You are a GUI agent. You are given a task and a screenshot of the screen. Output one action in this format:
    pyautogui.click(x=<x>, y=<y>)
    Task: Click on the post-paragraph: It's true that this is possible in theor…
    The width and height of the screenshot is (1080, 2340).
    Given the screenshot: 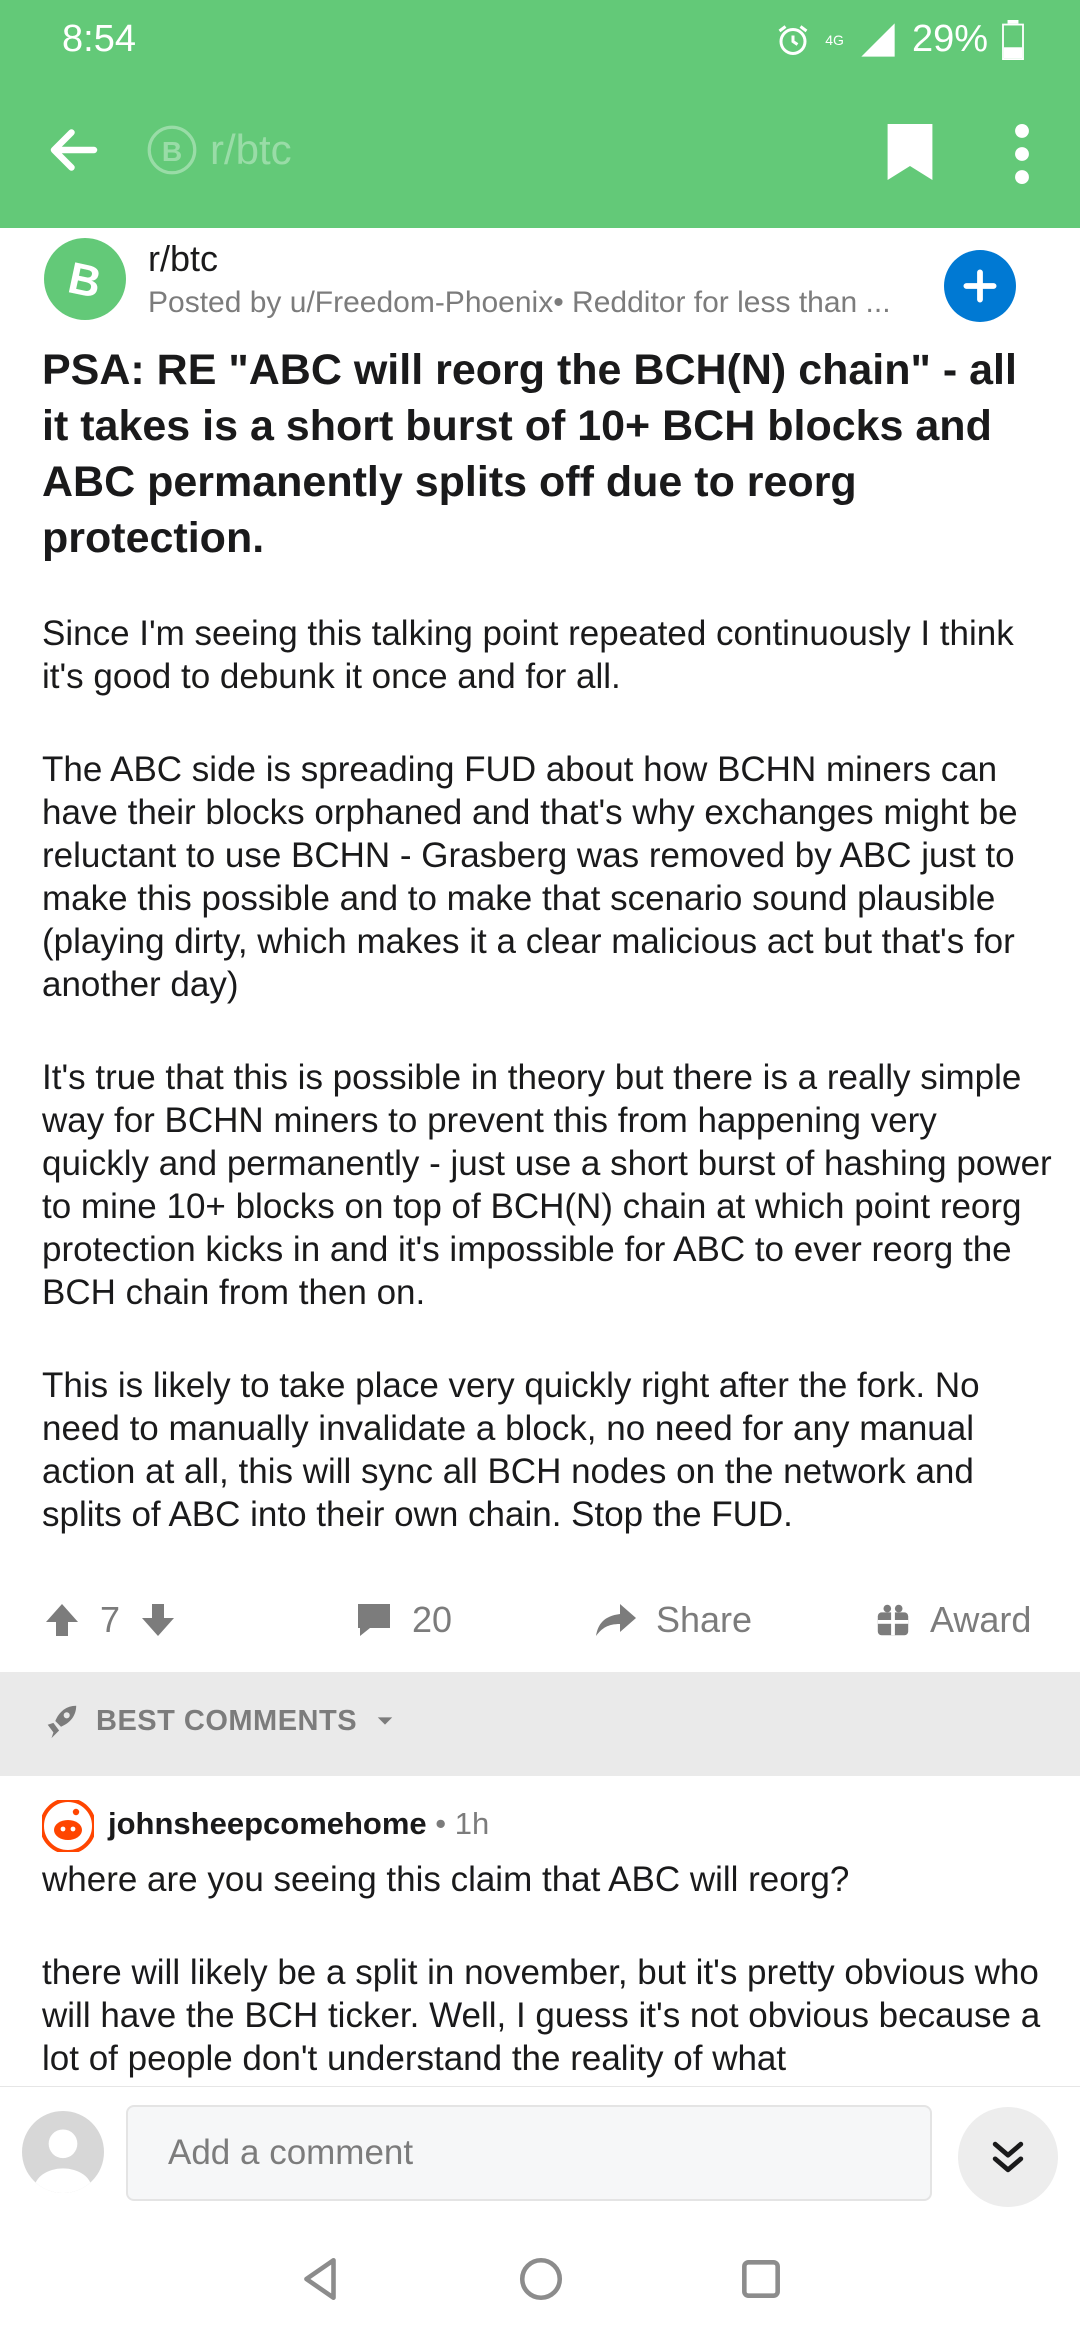 What is the action you would take?
    pyautogui.click(x=547, y=1185)
    